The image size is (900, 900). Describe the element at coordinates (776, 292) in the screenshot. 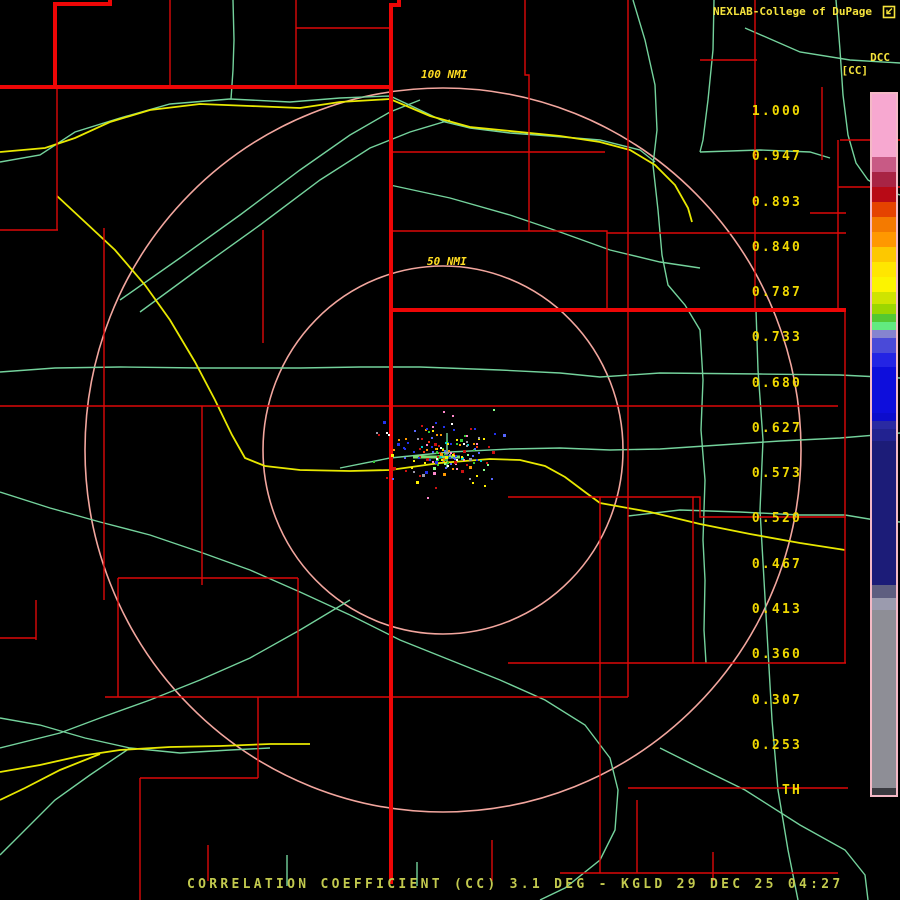

I see `cc-scale-label: 0.787` at that location.